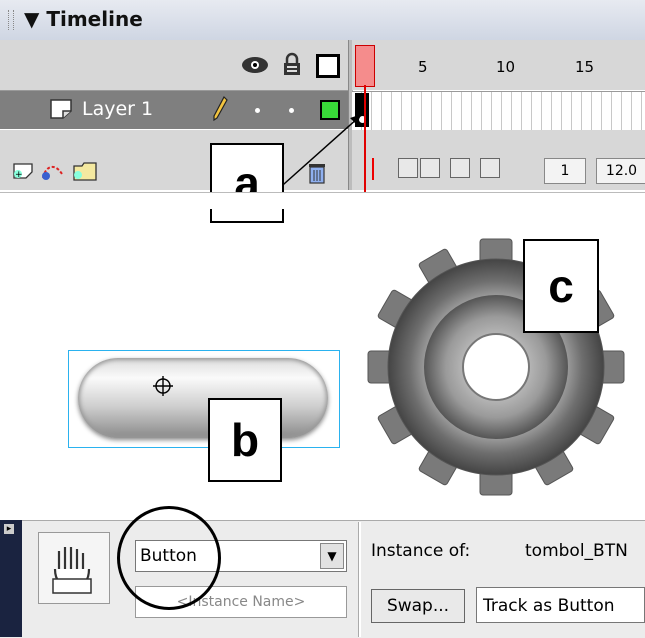 The height and width of the screenshot is (638, 645). I want to click on inspector-divider, so click(359, 579).